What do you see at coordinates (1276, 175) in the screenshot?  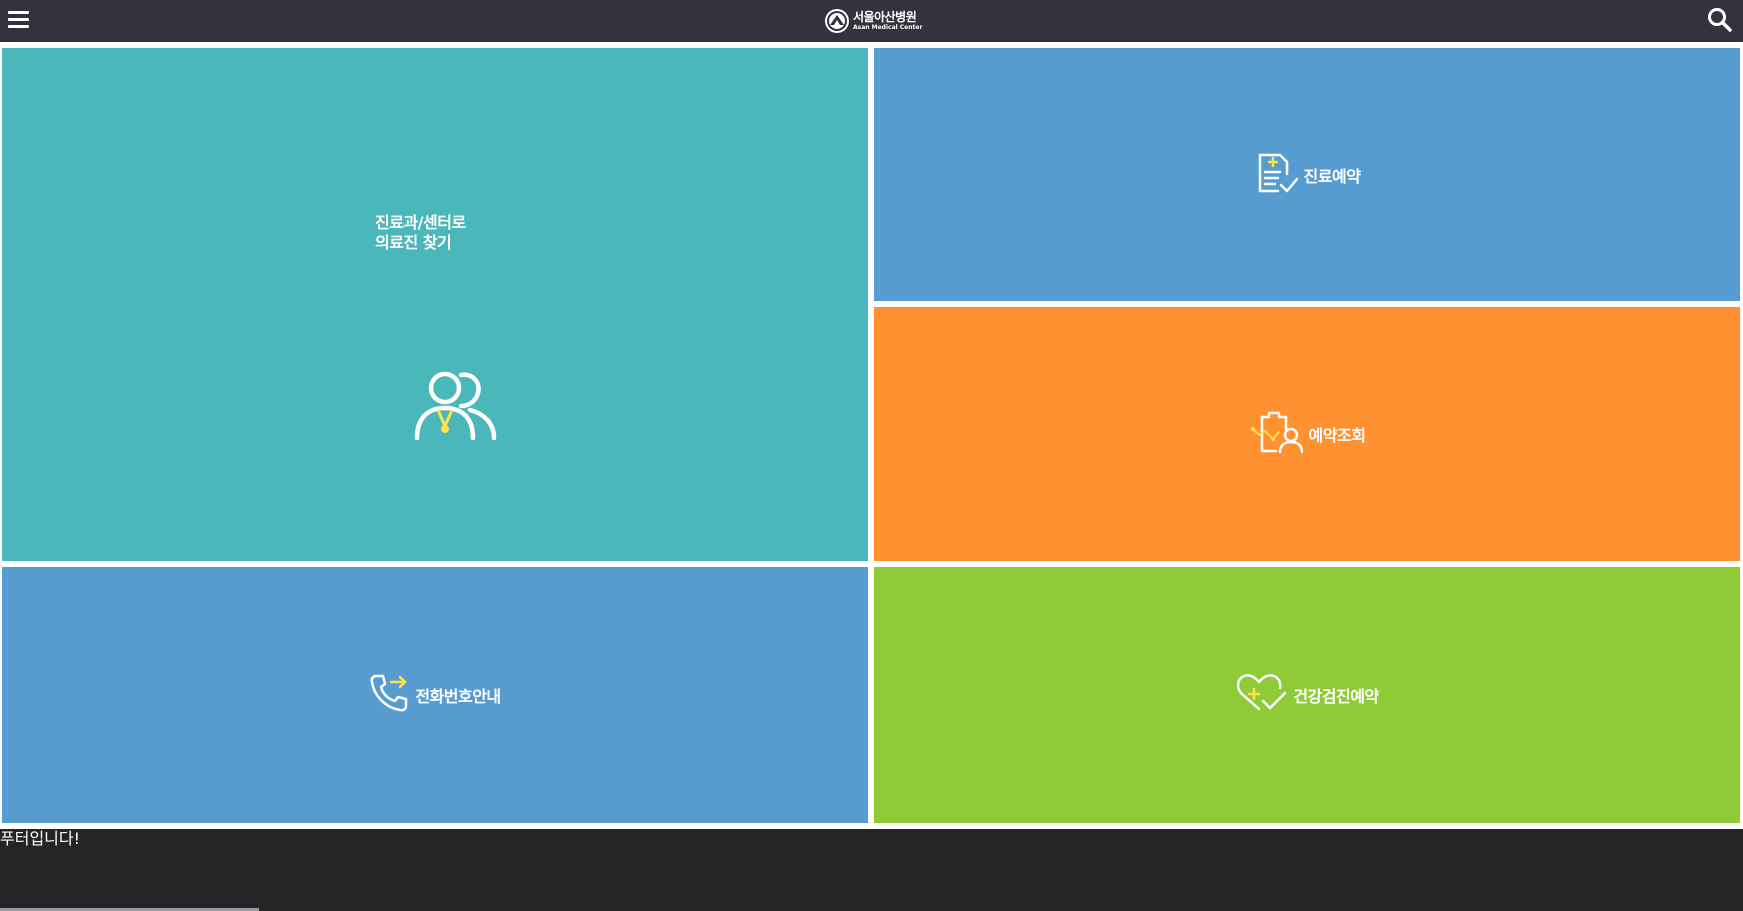 I see `clipboard-check-icon` at bounding box center [1276, 175].